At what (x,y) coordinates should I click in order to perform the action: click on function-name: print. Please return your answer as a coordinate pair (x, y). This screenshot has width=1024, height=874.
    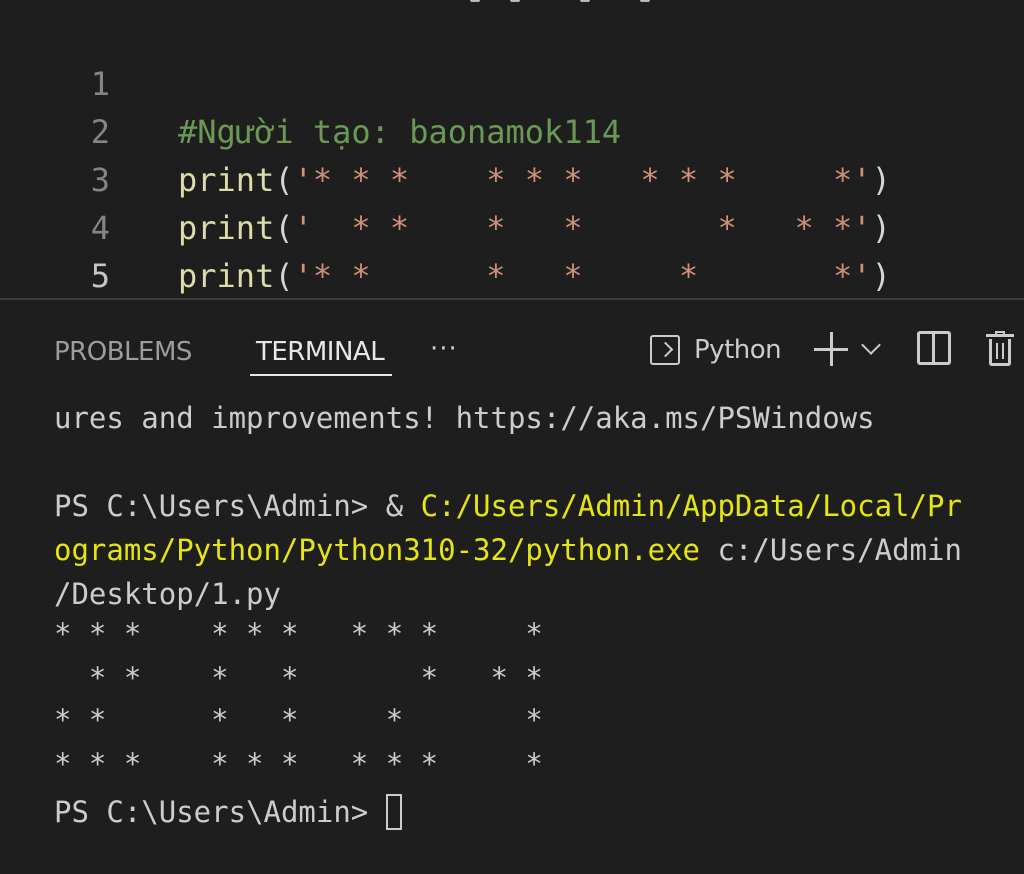
    Looking at the image, I should click on (226, 276).